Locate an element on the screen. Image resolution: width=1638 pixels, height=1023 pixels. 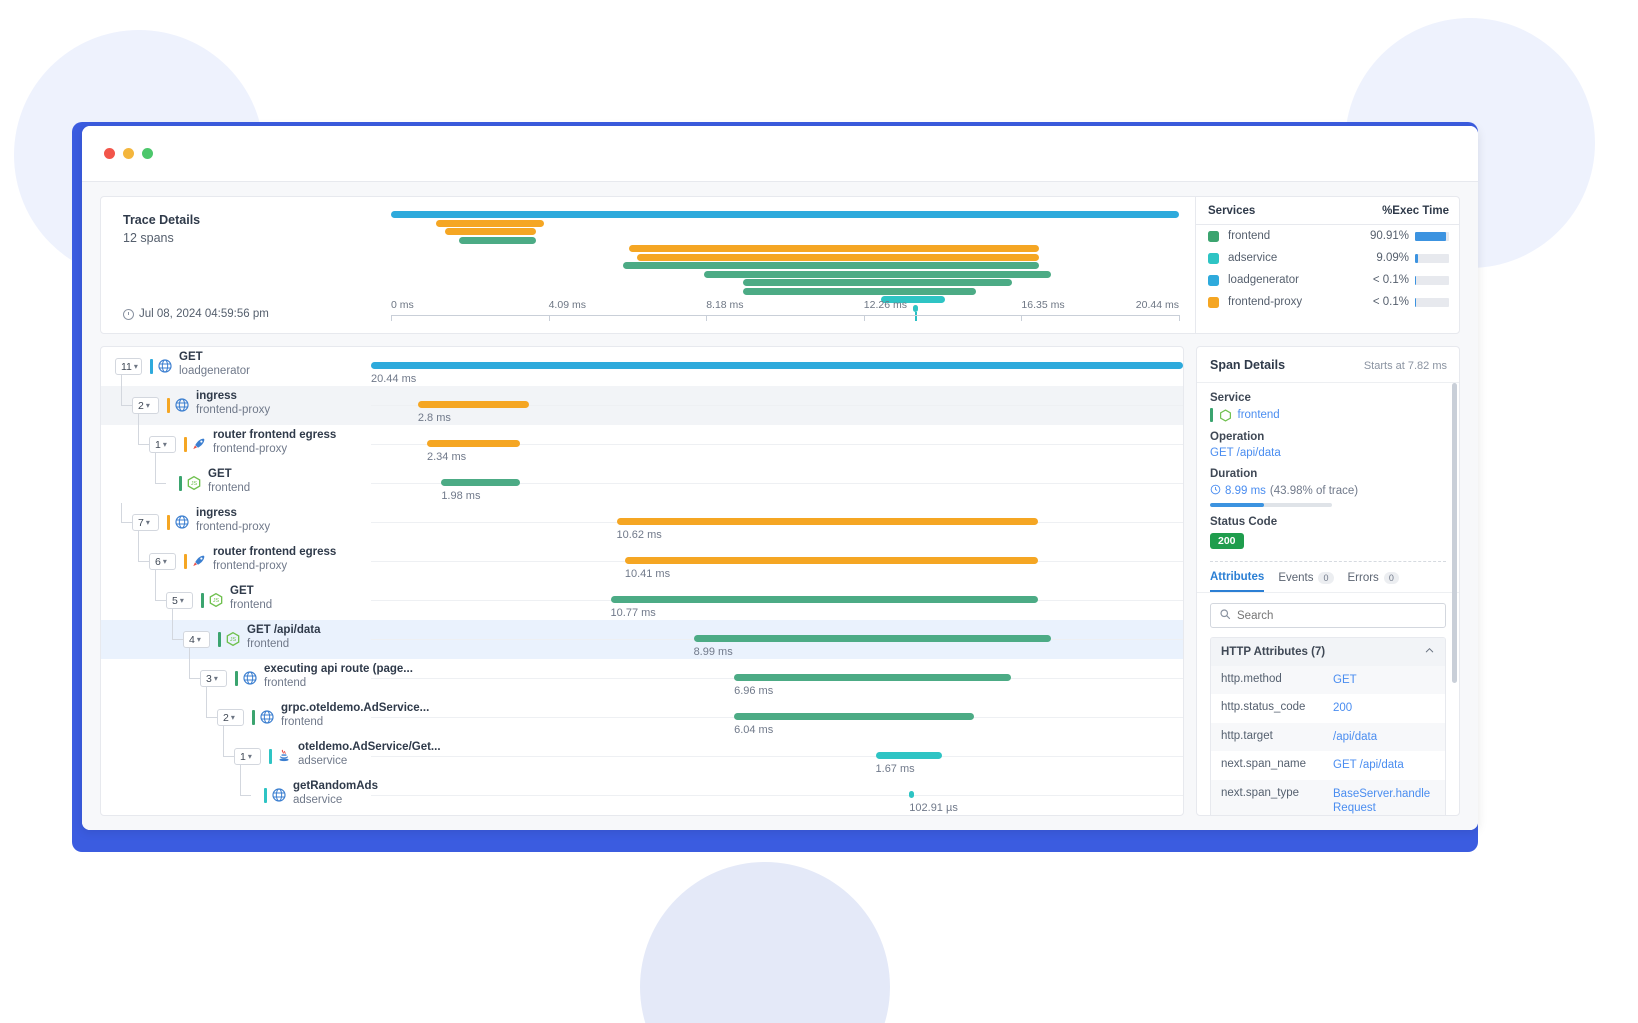
span-duration-label: 1.98 ms is located at coordinates (461, 496).